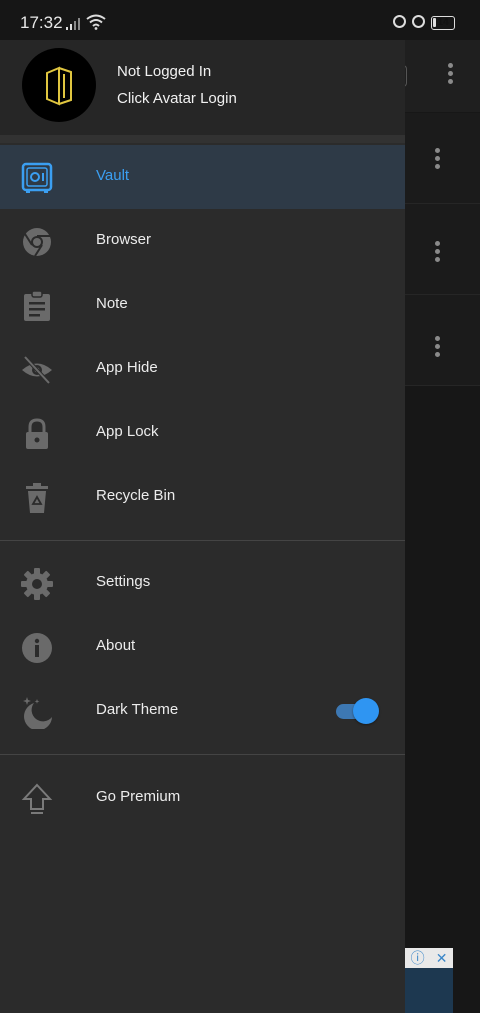 The width and height of the screenshot is (480, 1013). I want to click on dark-theme-toggle, so click(358, 711).